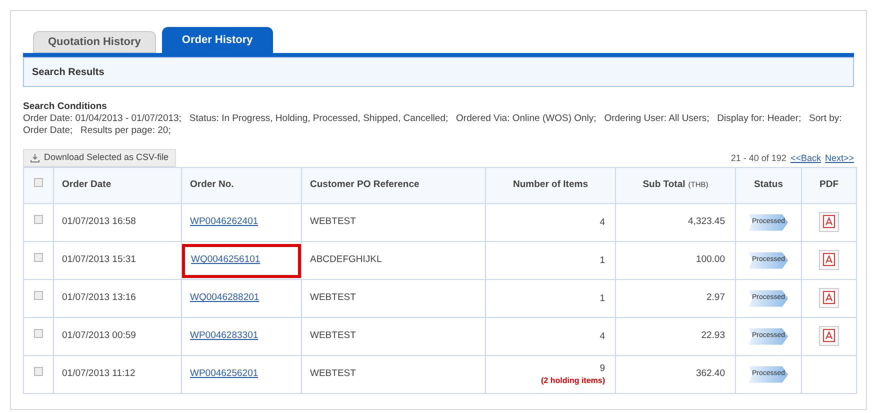 The height and width of the screenshot is (413, 877). I want to click on table-cell: 01/07/2013 13:16, so click(99, 298).